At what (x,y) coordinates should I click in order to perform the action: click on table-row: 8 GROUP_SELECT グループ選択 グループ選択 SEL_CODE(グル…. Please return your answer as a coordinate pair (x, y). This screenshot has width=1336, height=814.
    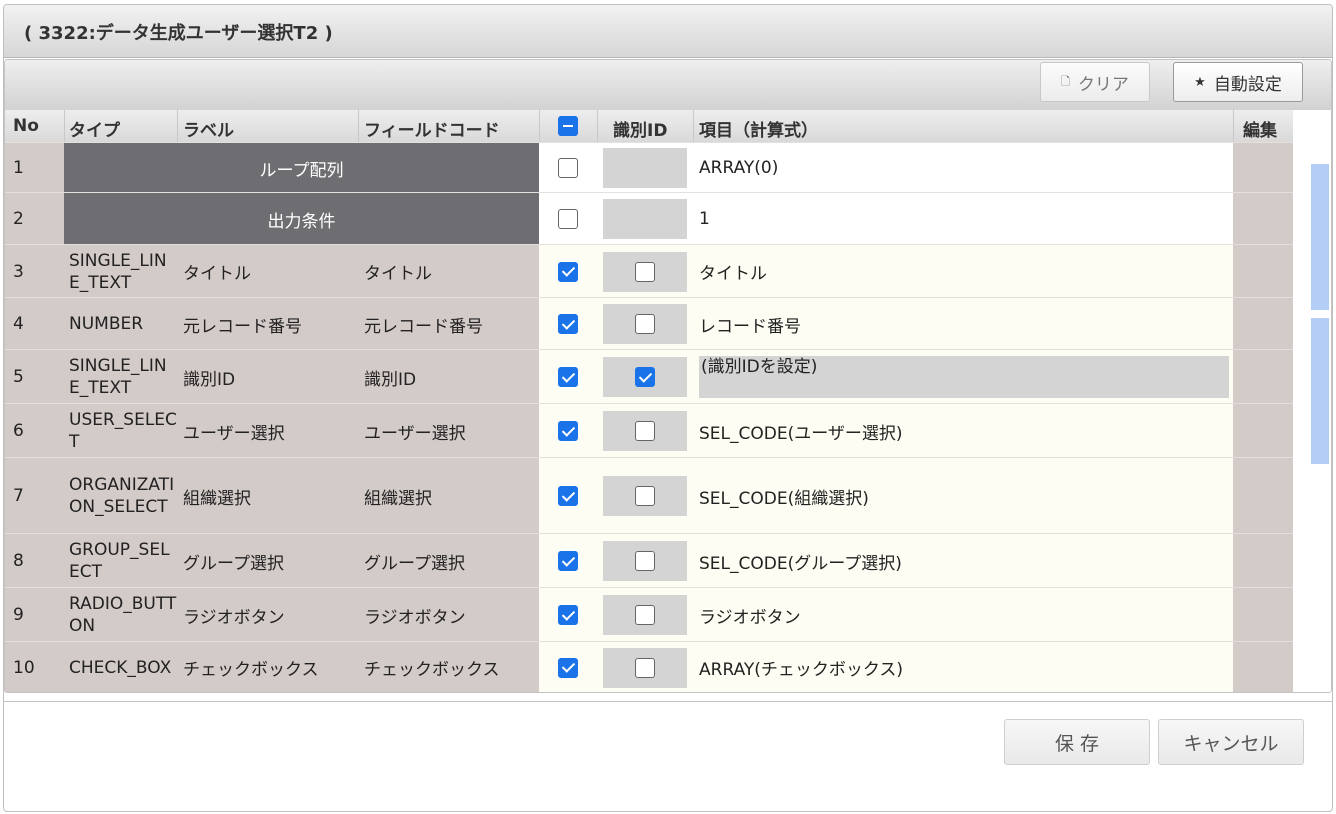
    Looking at the image, I should click on (649, 560).